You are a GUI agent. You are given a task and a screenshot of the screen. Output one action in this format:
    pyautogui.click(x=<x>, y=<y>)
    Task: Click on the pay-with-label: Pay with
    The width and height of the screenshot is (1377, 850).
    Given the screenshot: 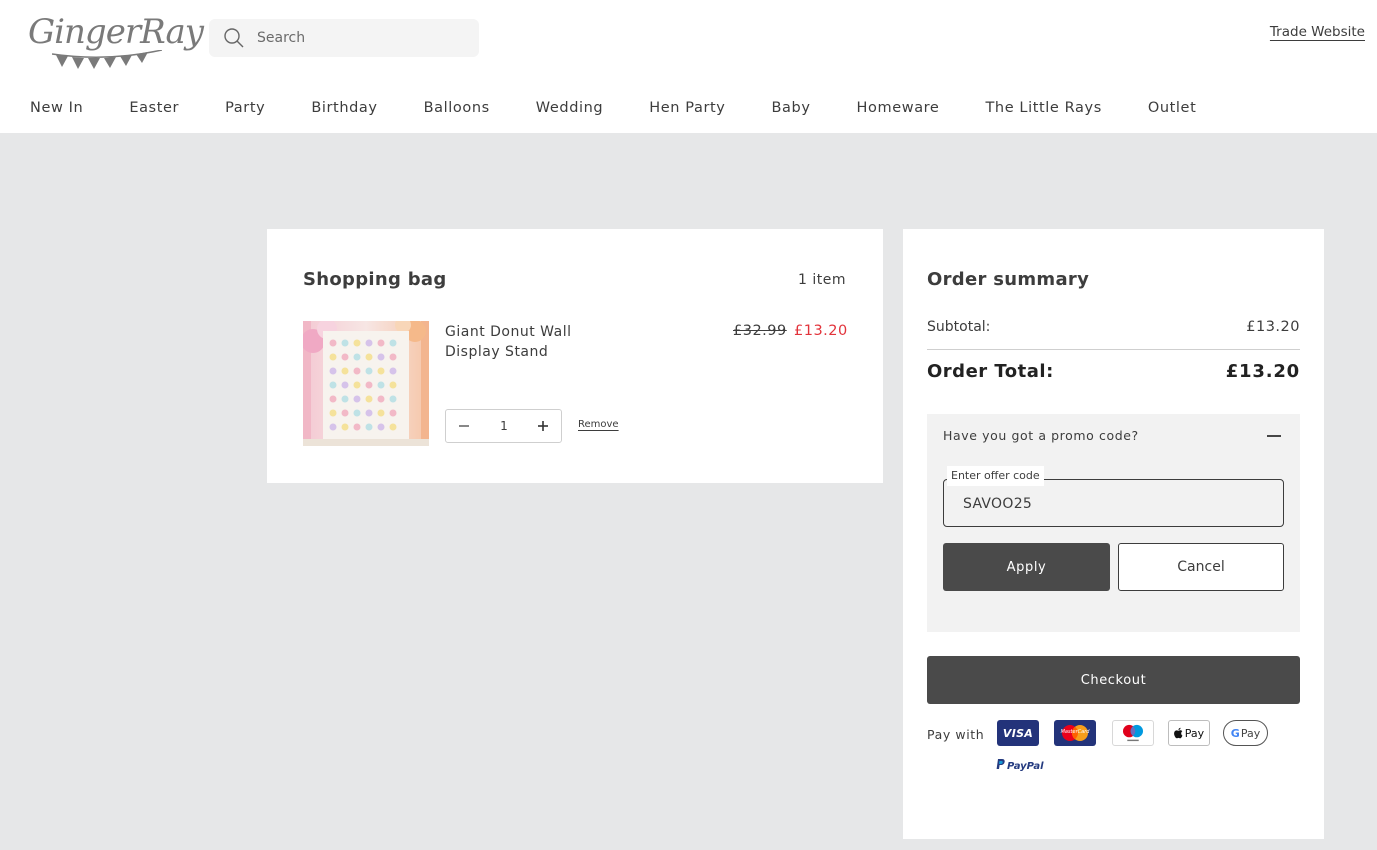 What is the action you would take?
    pyautogui.click(x=956, y=734)
    